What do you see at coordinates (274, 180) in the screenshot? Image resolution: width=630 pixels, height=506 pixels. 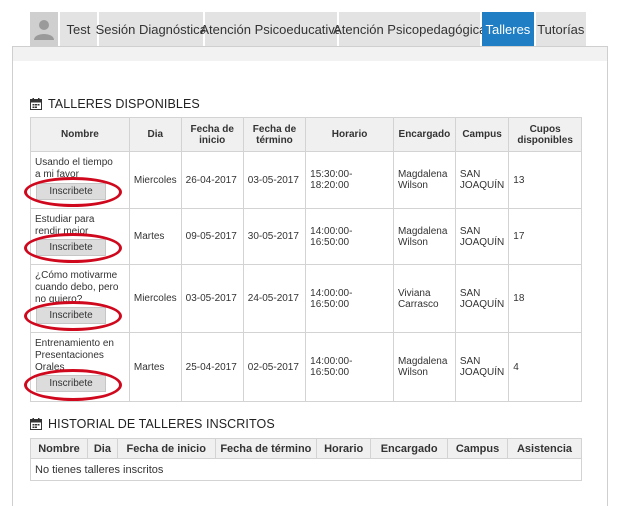 I see `row-fecha-termino: 03-05-2017` at bounding box center [274, 180].